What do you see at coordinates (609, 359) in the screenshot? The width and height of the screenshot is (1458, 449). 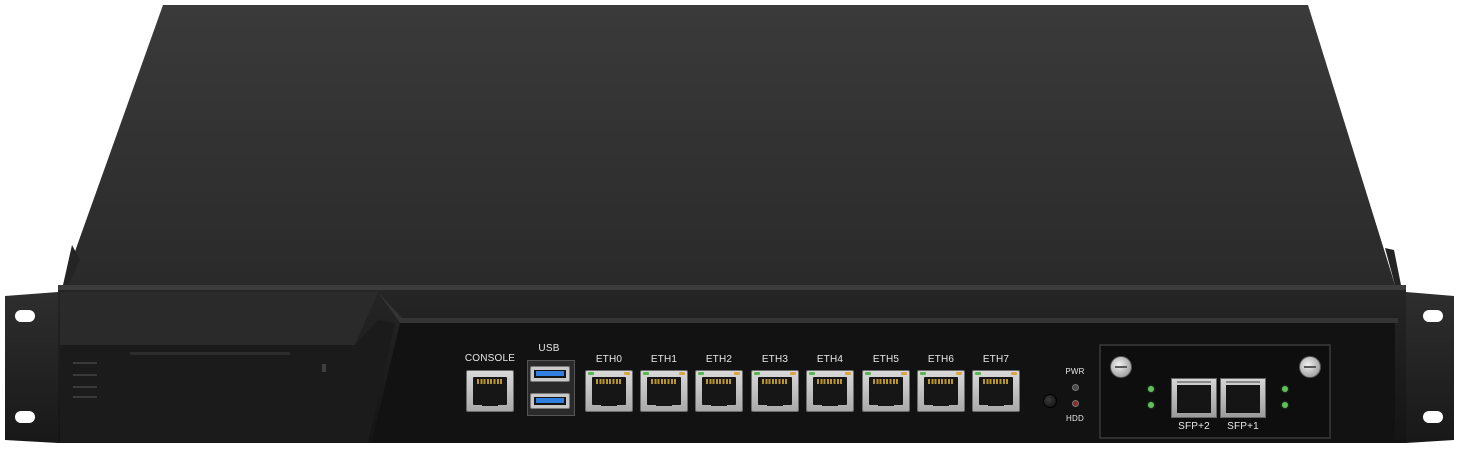 I see `eth0-label: ETH0` at bounding box center [609, 359].